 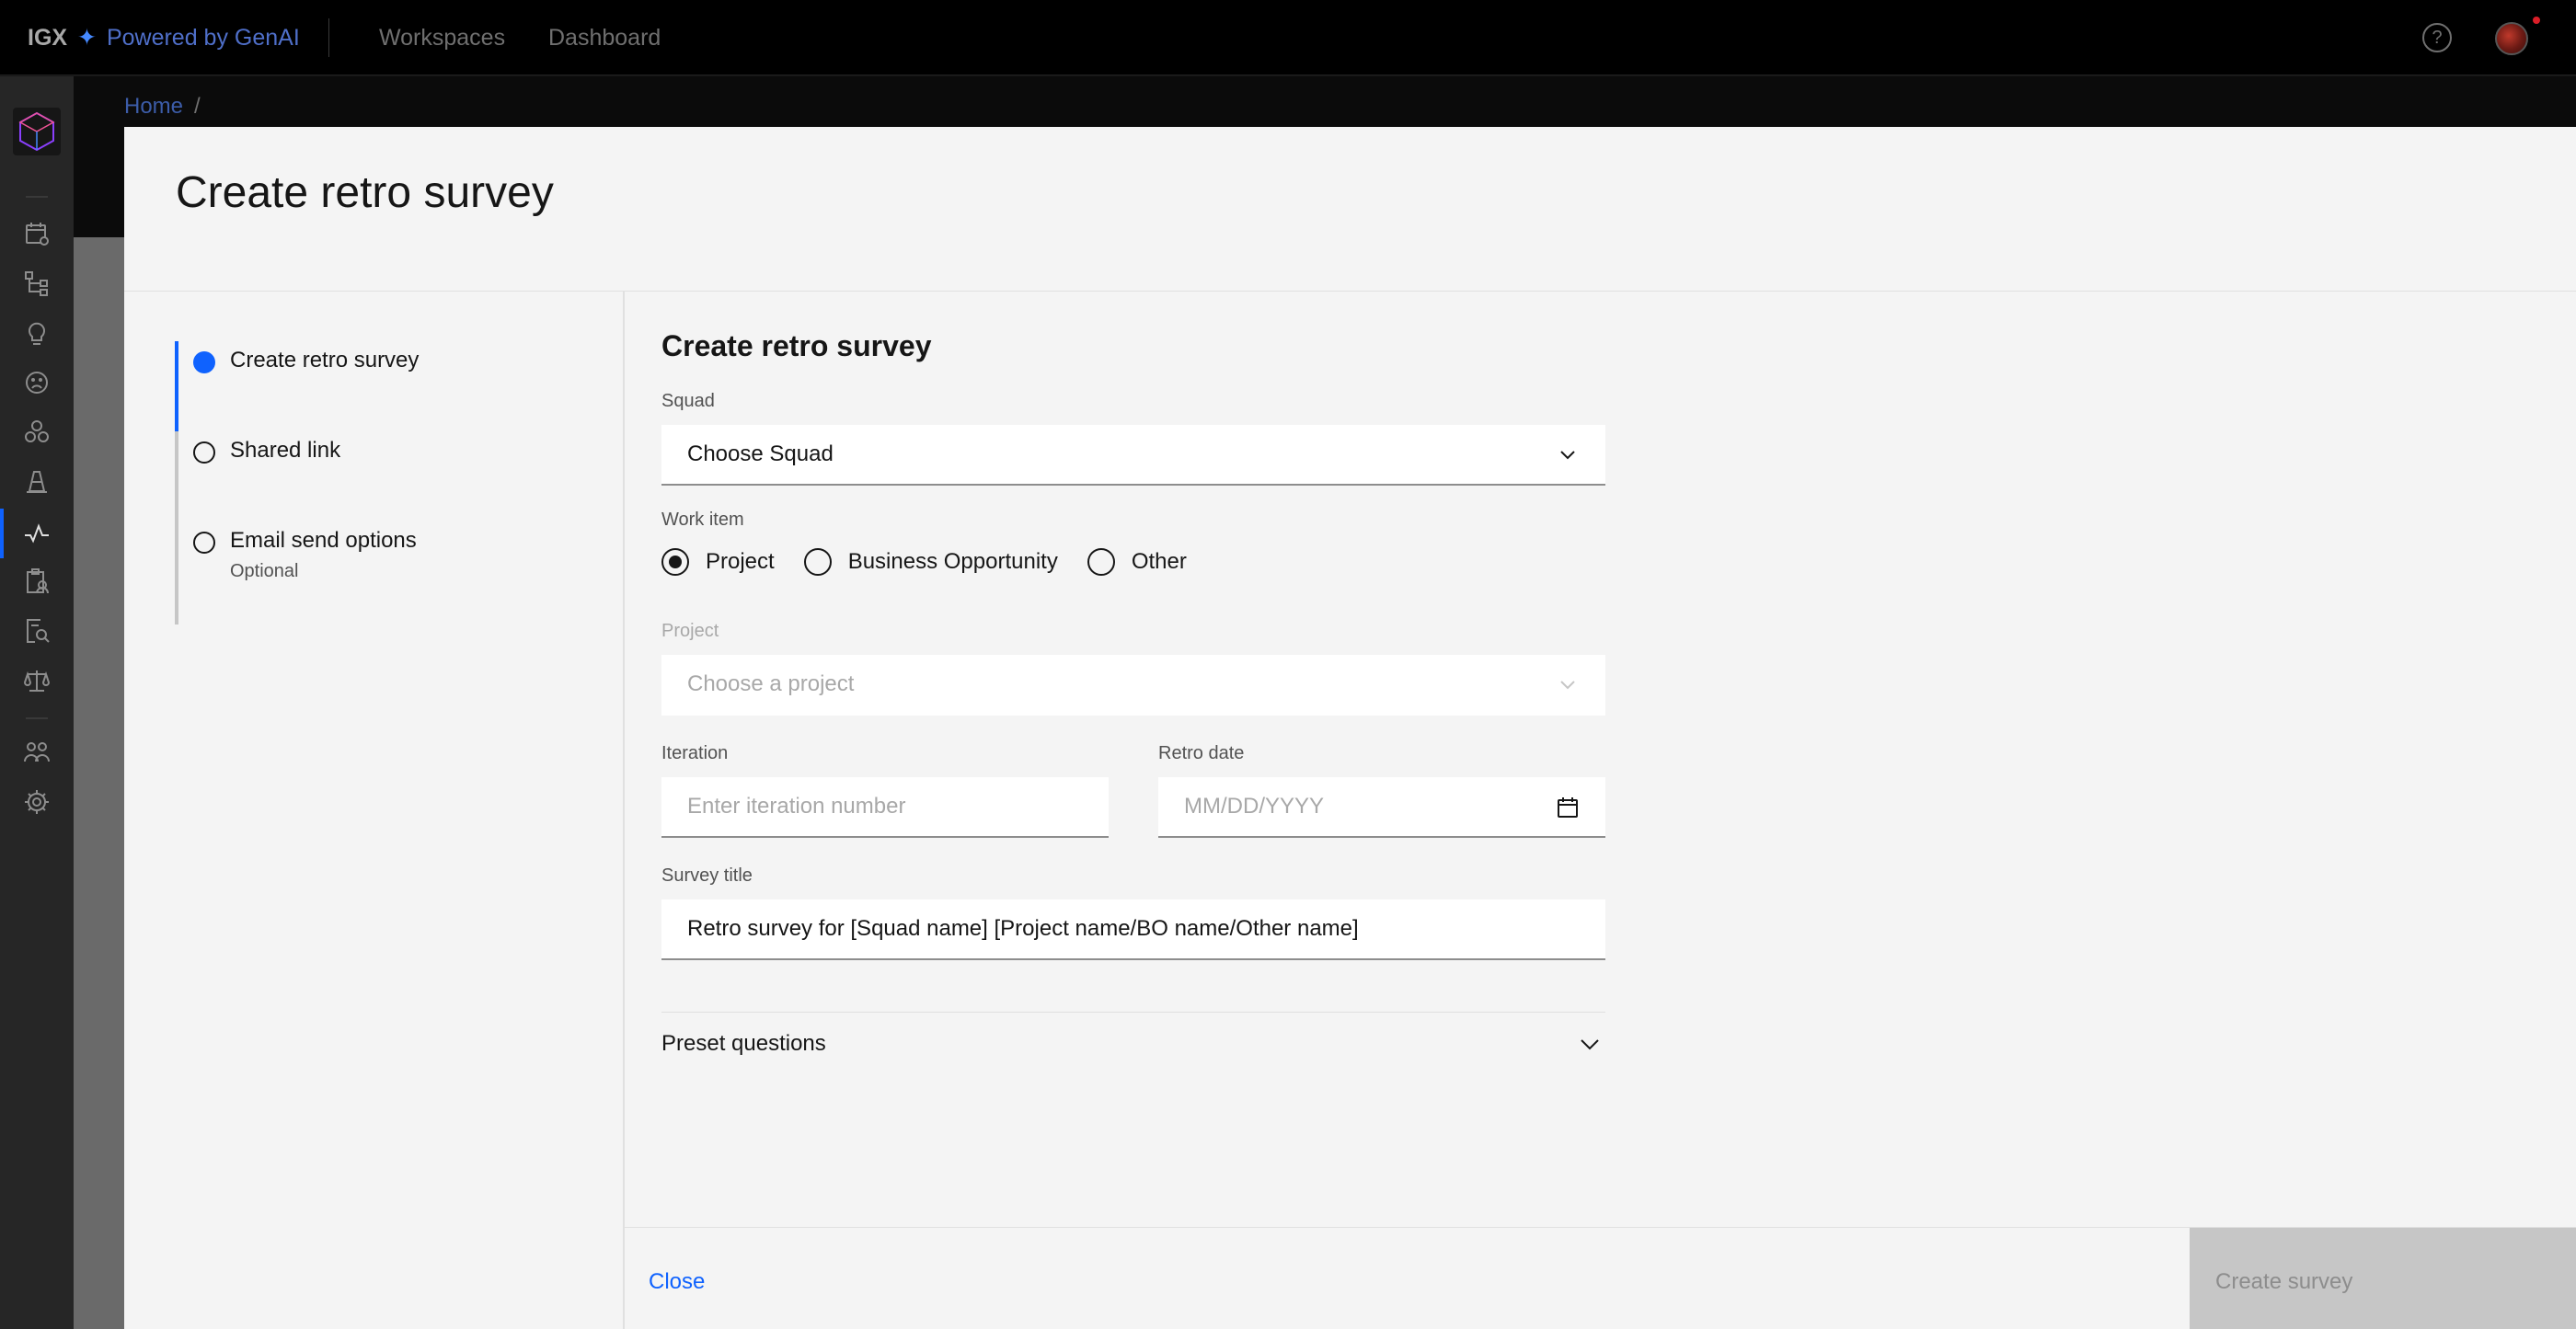 What do you see at coordinates (37, 233) in the screenshot?
I see `calendar-settings-icon` at bounding box center [37, 233].